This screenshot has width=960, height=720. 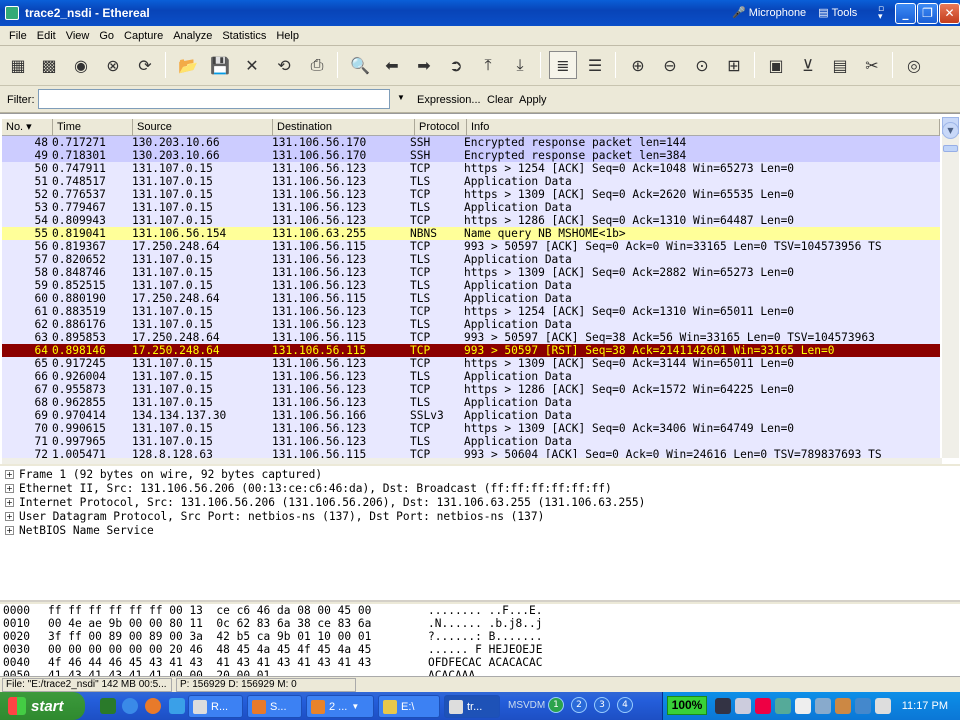 What do you see at coordinates (93, 127) in the screenshot?
I see `column-header-time: Time` at bounding box center [93, 127].